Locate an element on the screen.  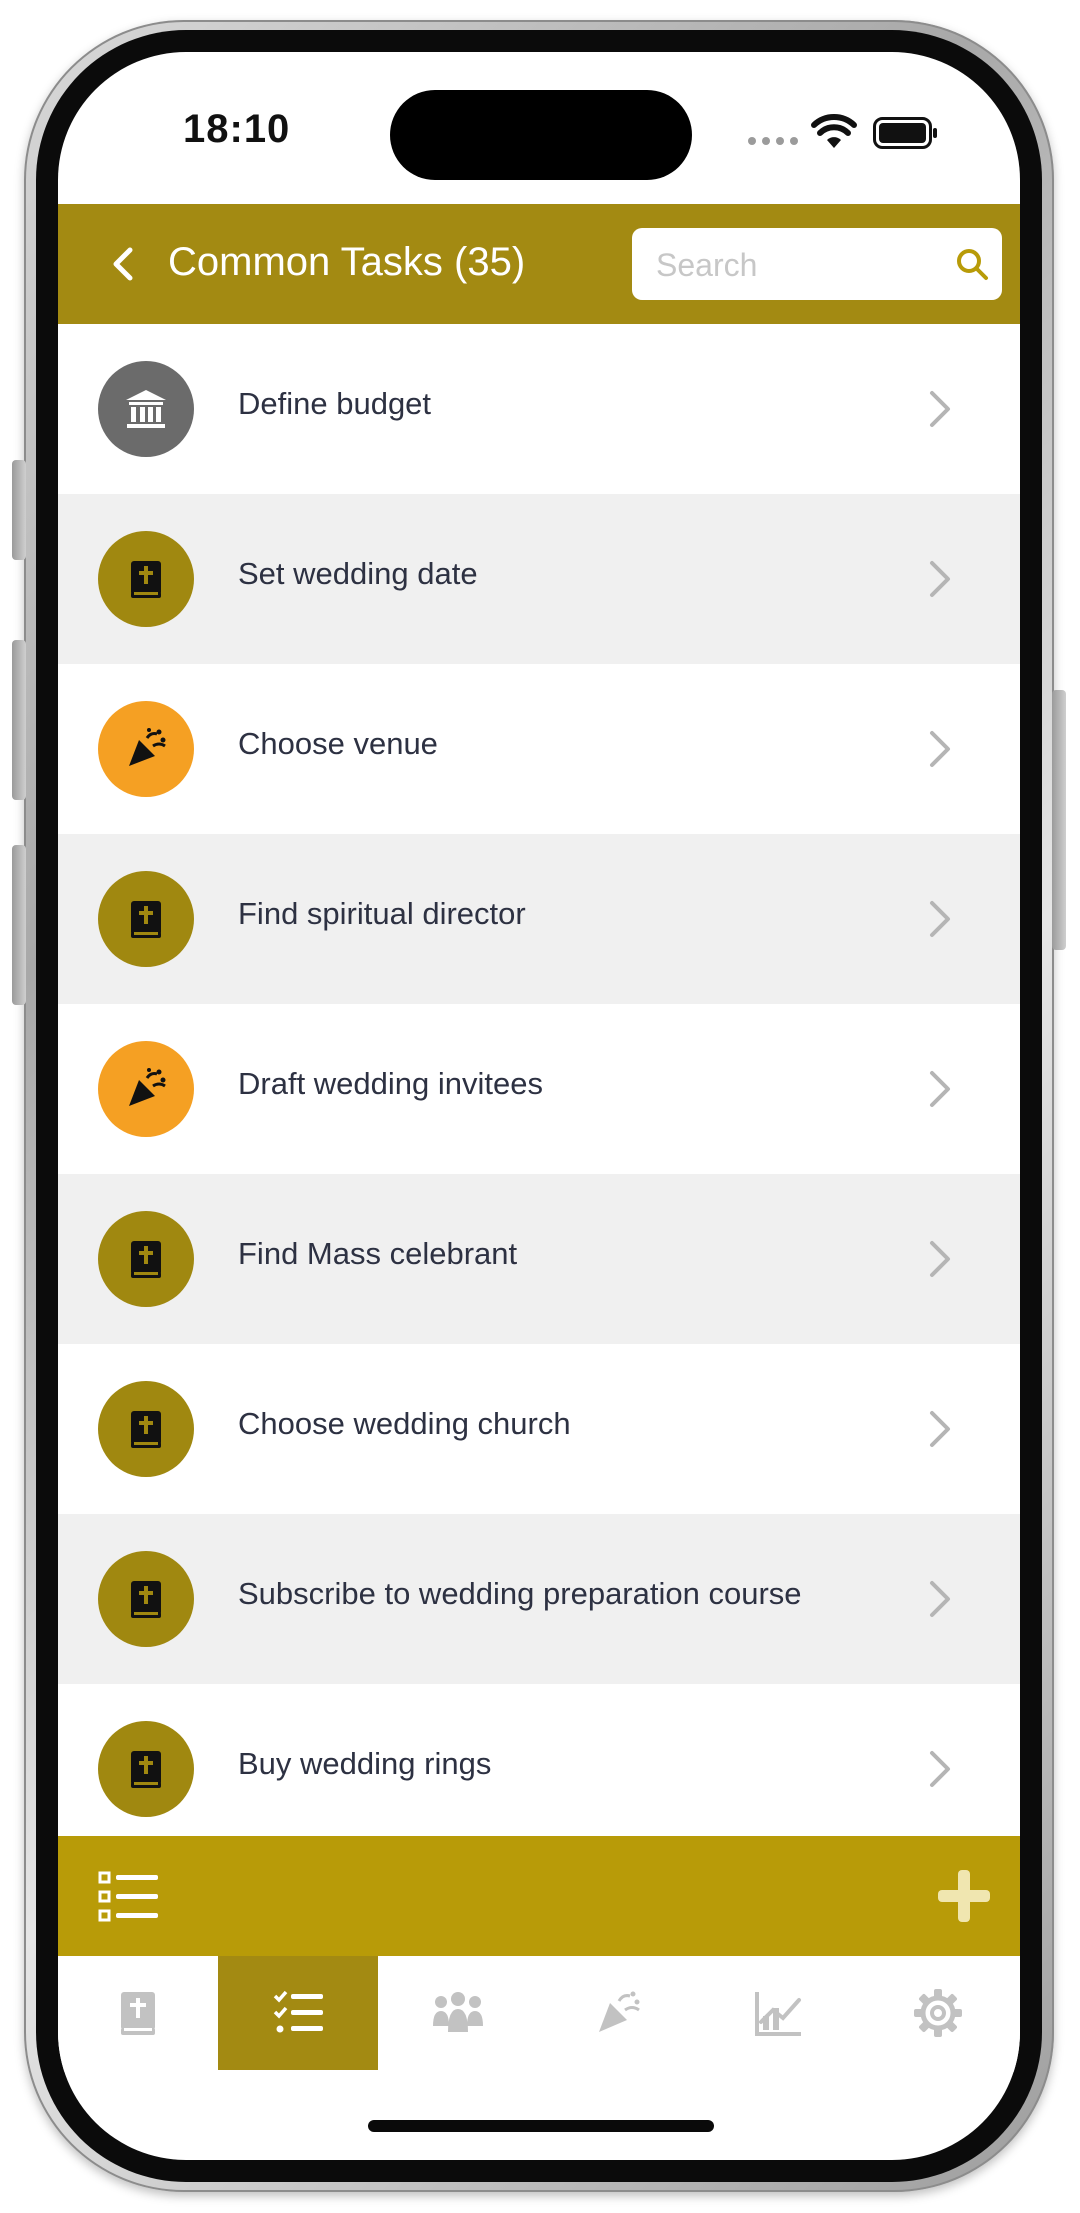
back-chevron-icon is located at coordinates (124, 264).